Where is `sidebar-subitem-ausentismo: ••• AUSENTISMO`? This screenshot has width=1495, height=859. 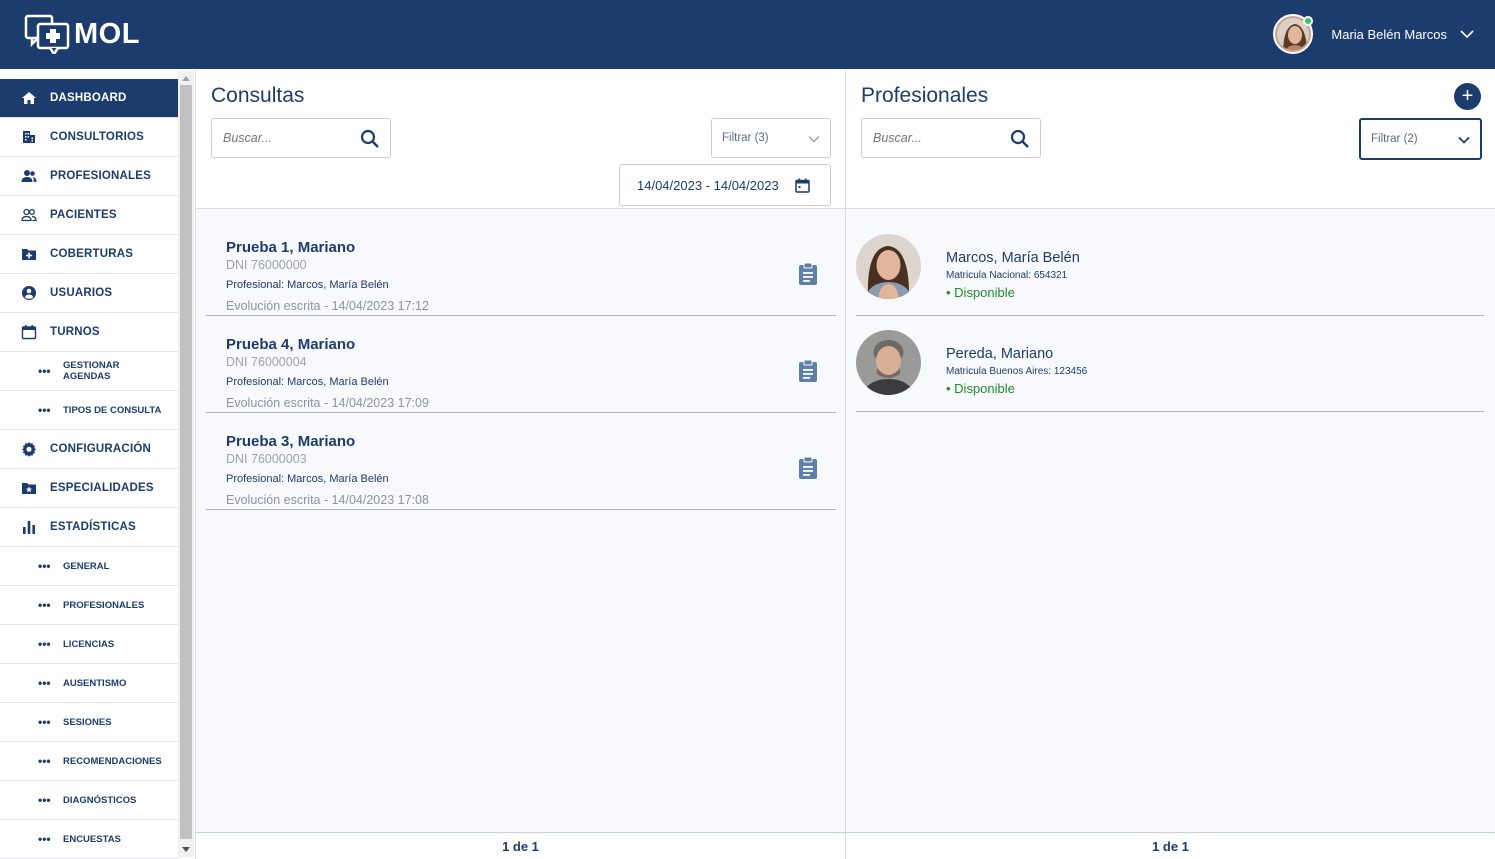
sidebar-subitem-ausentismo: ••• AUSENTISMO is located at coordinates (89, 683).